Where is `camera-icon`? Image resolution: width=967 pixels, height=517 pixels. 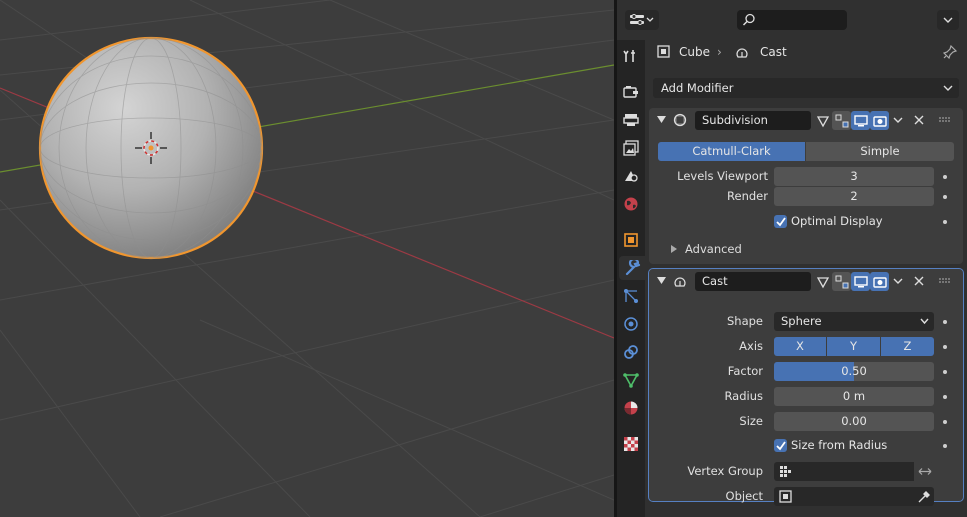
camera-icon is located at coordinates (879, 282).